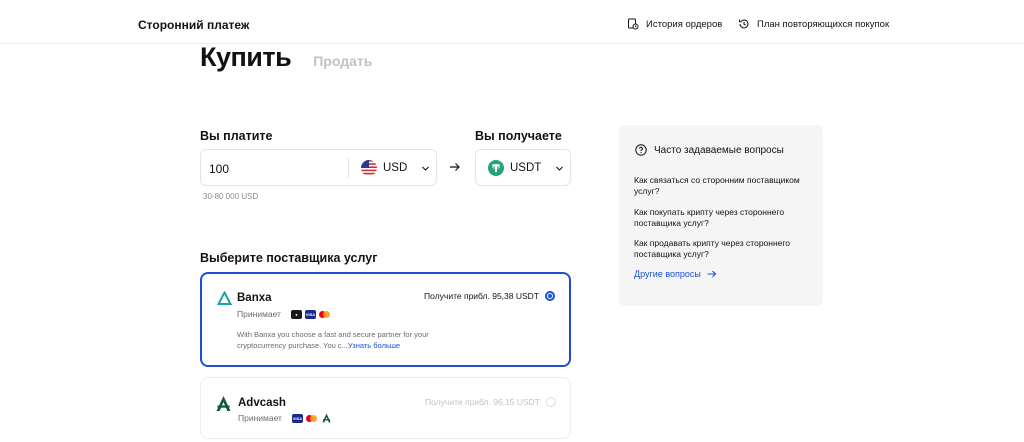 The image size is (1024, 442). Describe the element at coordinates (550, 296) in the screenshot. I see `provider-radio-selected` at that location.